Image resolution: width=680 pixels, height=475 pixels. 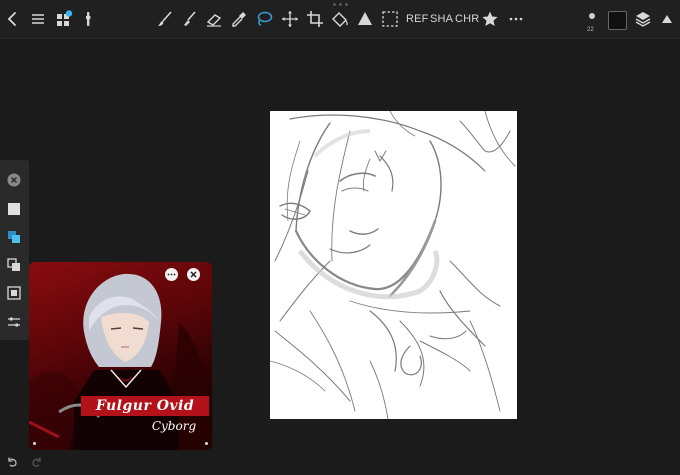 I want to click on undo-icon, so click(x=12, y=462).